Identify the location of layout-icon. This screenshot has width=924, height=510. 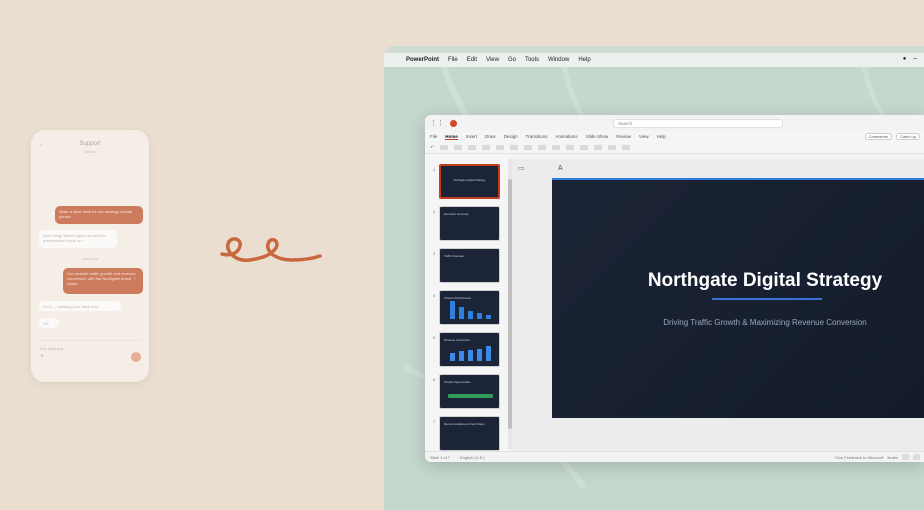
(472, 147).